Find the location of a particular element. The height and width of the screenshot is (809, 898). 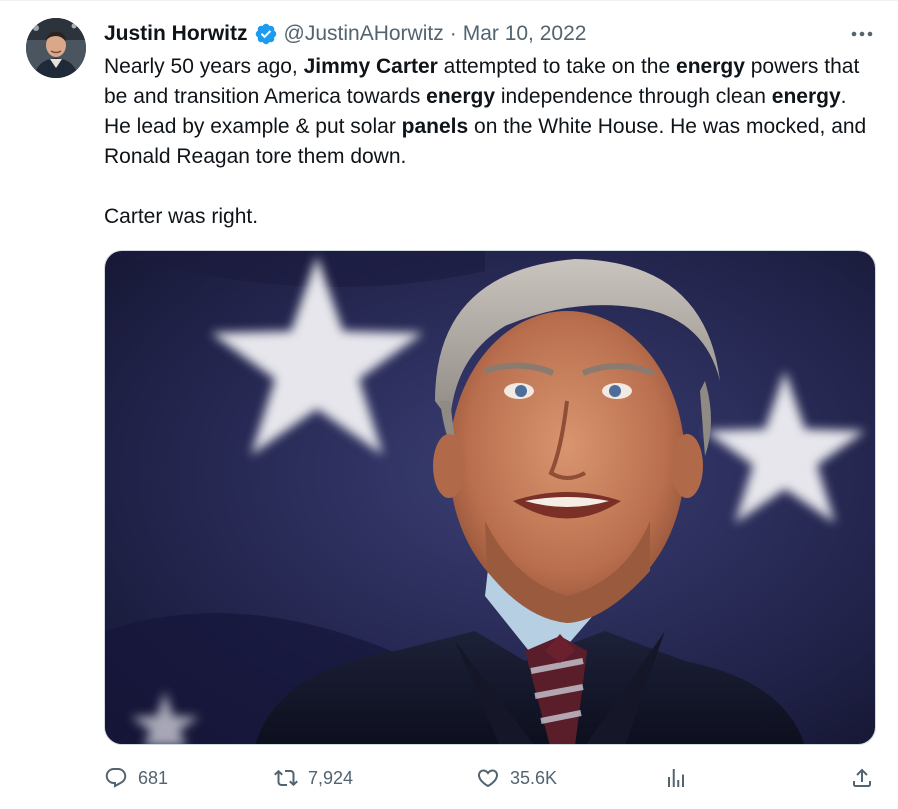

tweet-actions: 681 7,924 35.6K is located at coordinates (490, 778).